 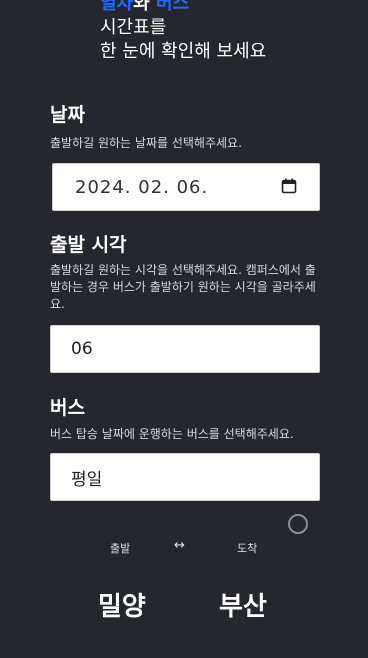 I want to click on date-input: 2024. 02. 06., so click(x=186, y=187).